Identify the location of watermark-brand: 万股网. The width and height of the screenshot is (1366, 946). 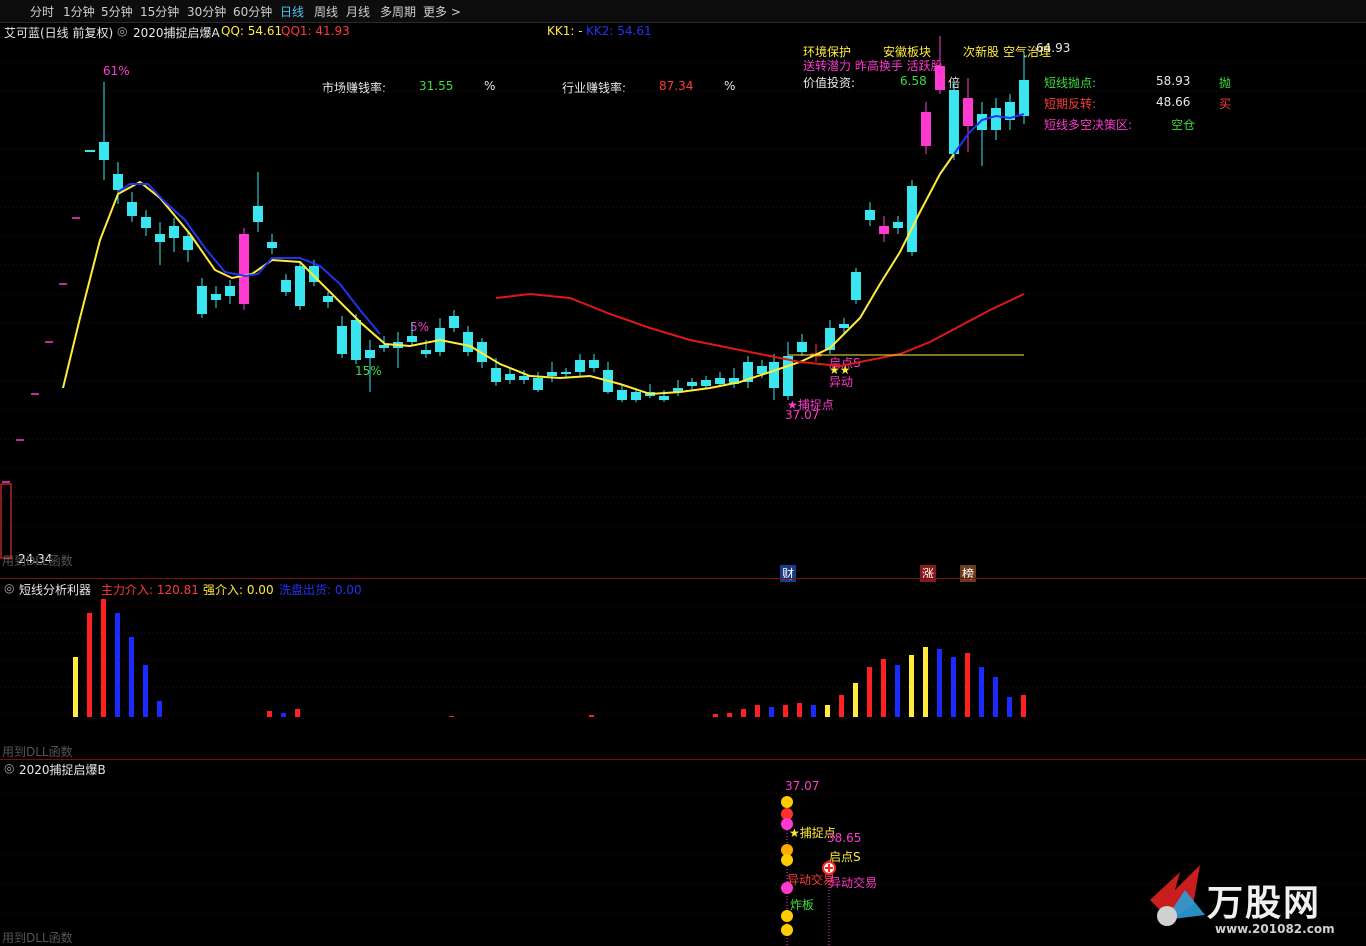
(1264, 903).